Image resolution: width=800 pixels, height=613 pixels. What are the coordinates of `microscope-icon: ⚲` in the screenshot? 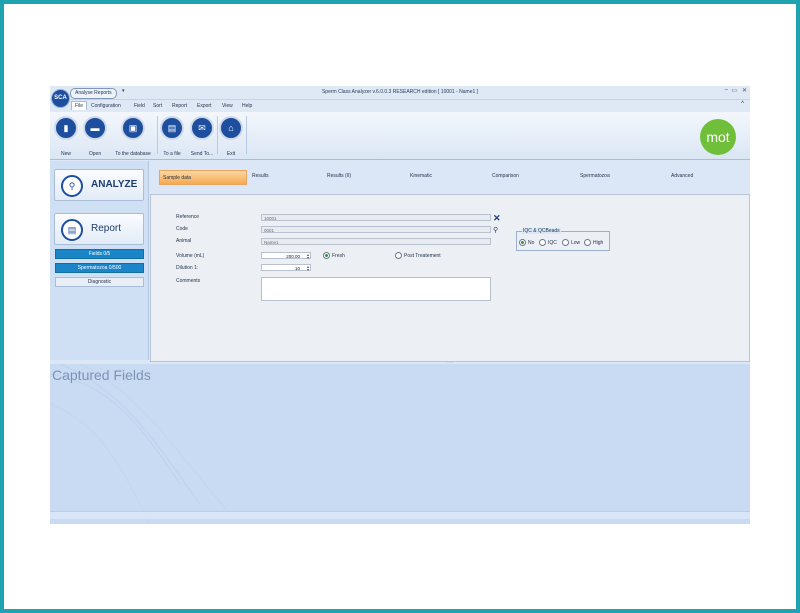 It's located at (72, 186).